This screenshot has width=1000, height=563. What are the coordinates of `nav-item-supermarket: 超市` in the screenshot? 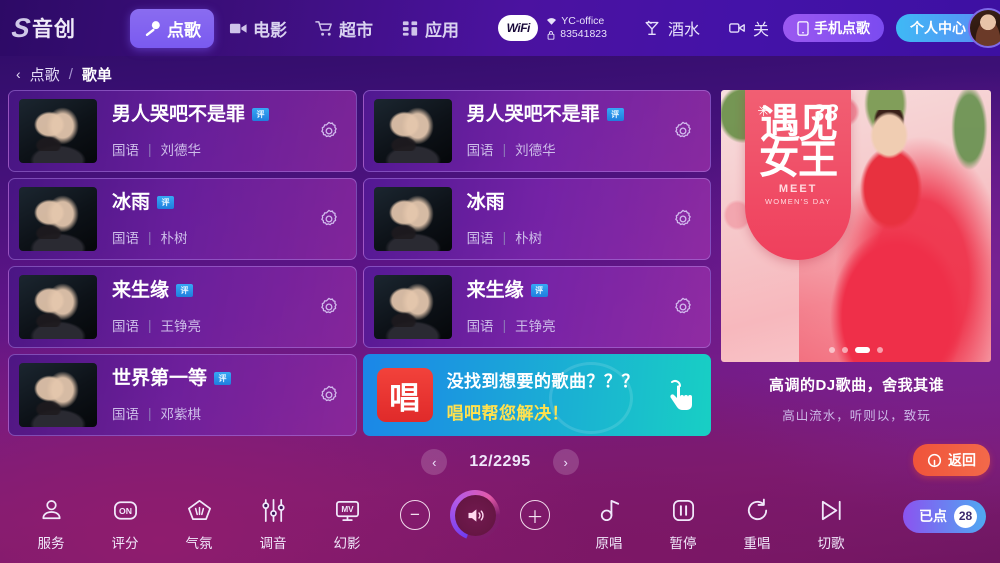 It's located at (344, 28).